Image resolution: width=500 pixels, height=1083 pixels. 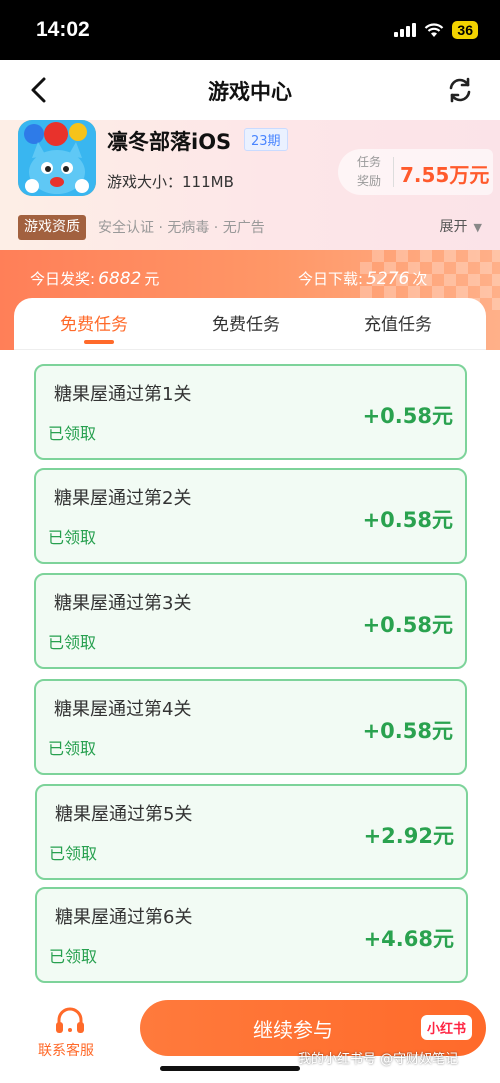 What do you see at coordinates (405, 30) in the screenshot?
I see `signal-icon` at bounding box center [405, 30].